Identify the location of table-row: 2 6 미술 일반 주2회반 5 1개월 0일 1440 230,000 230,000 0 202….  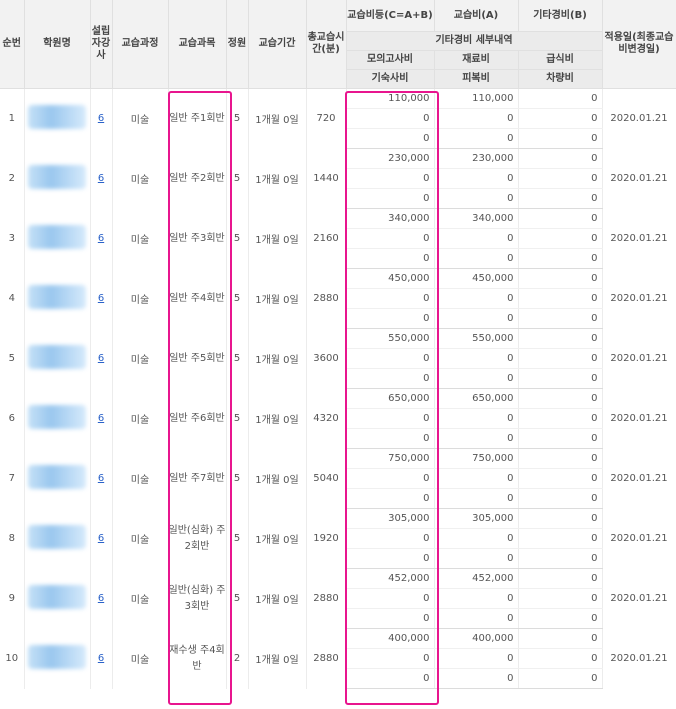
(338, 178).